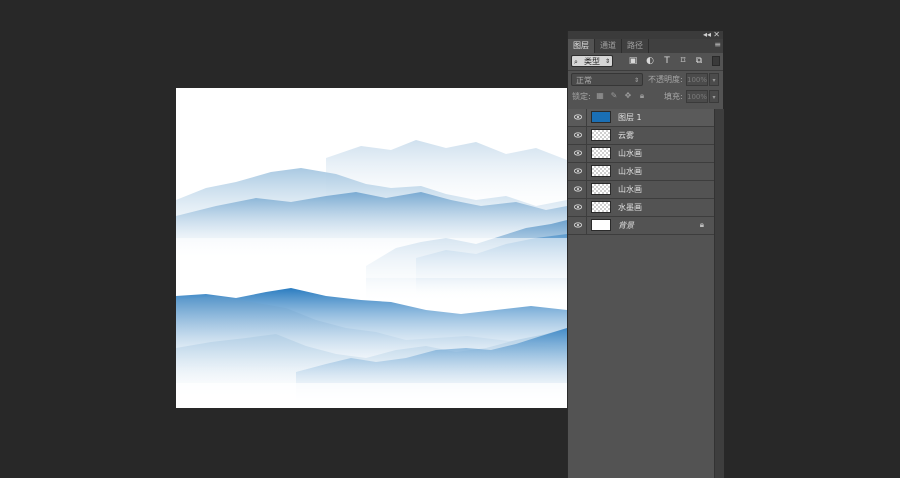  I want to click on opacity-label: 不透明度:, so click(665, 79).